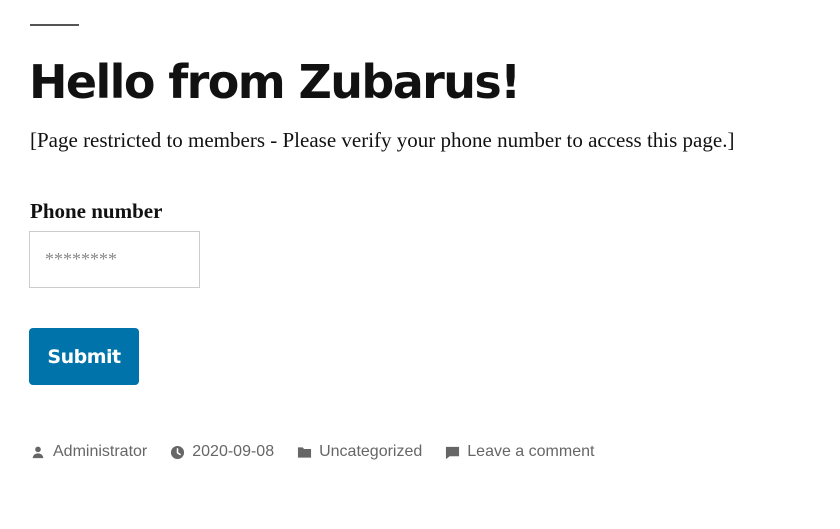 This screenshot has height=529, width=840. What do you see at coordinates (38, 452) in the screenshot?
I see `person-icon` at bounding box center [38, 452].